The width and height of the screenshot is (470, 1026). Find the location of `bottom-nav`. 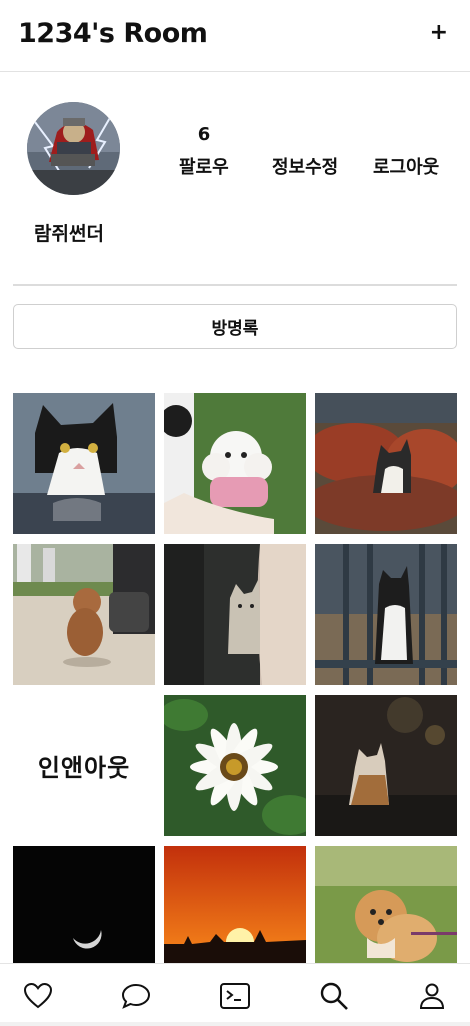

bottom-nav is located at coordinates (235, 994).